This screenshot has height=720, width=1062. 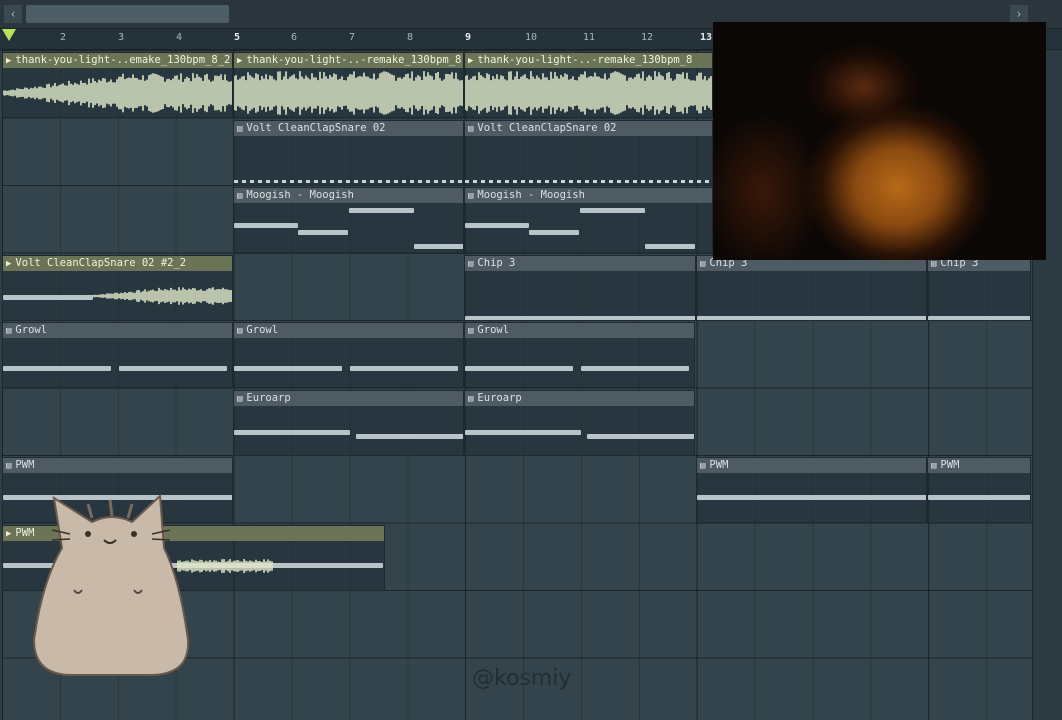 I want to click on playhead-marker, so click(x=9, y=35).